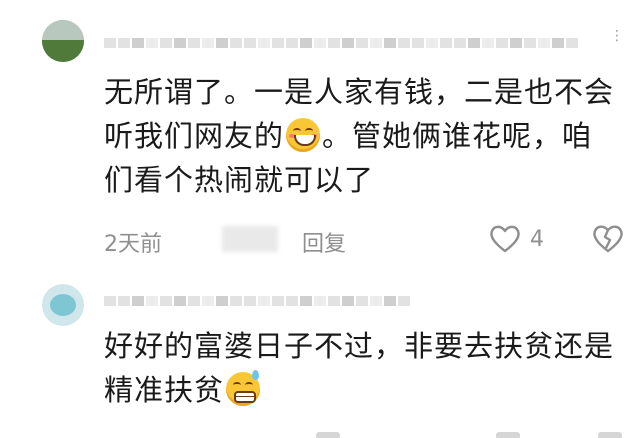  Describe the element at coordinates (324, 242) in the screenshot. I see `reply-button: 回复` at that location.